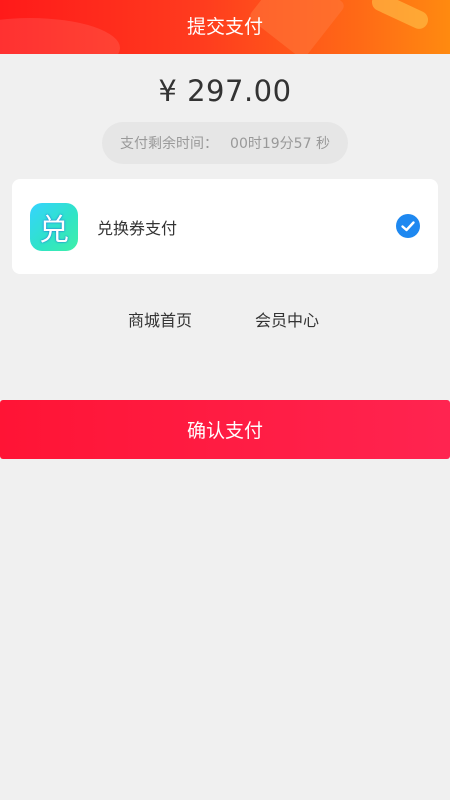 The width and height of the screenshot is (450, 800). What do you see at coordinates (54, 230) in the screenshot?
I see `voucher-icon-glyph: 兑` at bounding box center [54, 230].